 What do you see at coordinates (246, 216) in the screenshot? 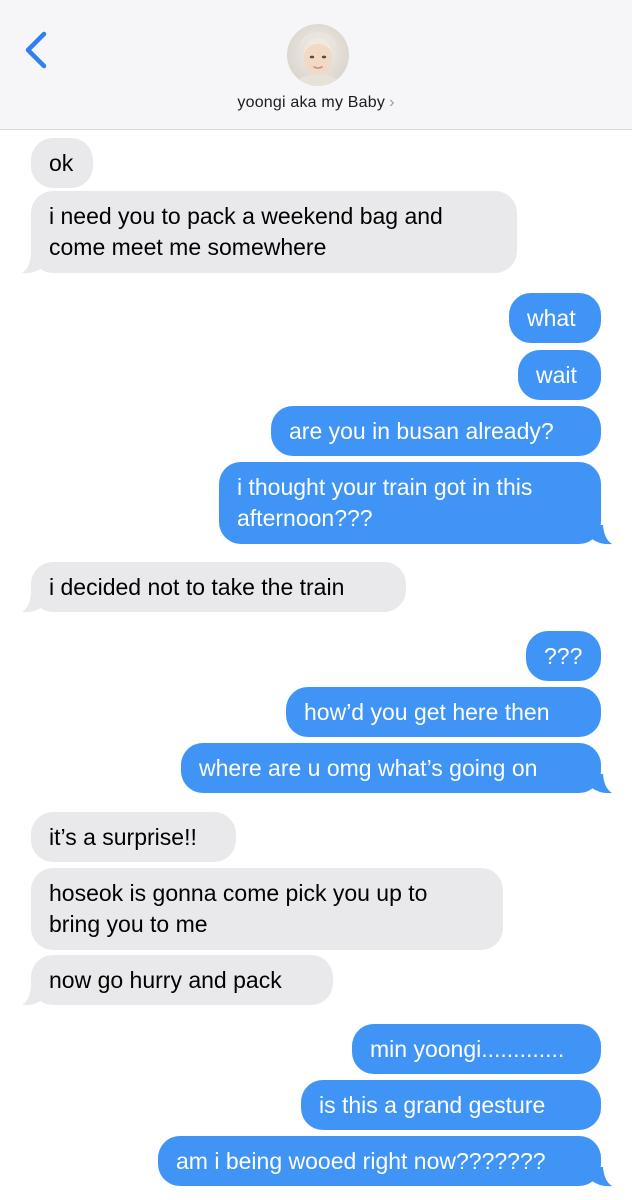
I see `message-text: i need you to pack a weekend bag and` at bounding box center [246, 216].